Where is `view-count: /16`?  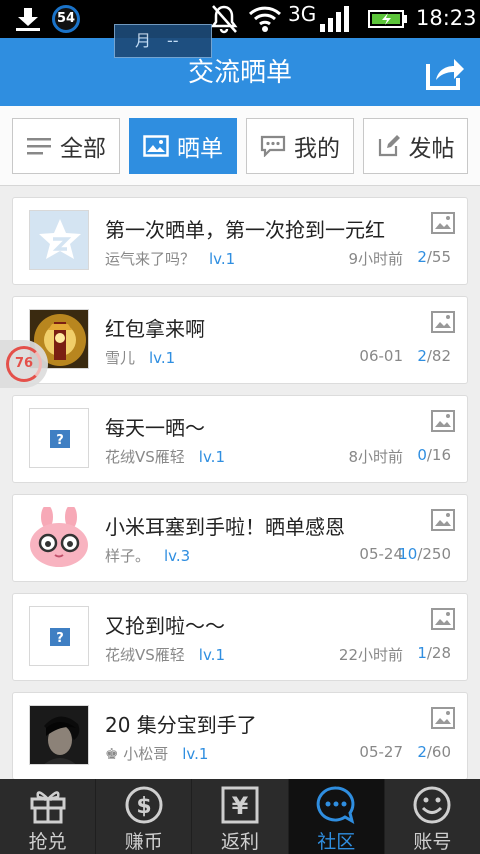 view-count: /16 is located at coordinates (438, 455).